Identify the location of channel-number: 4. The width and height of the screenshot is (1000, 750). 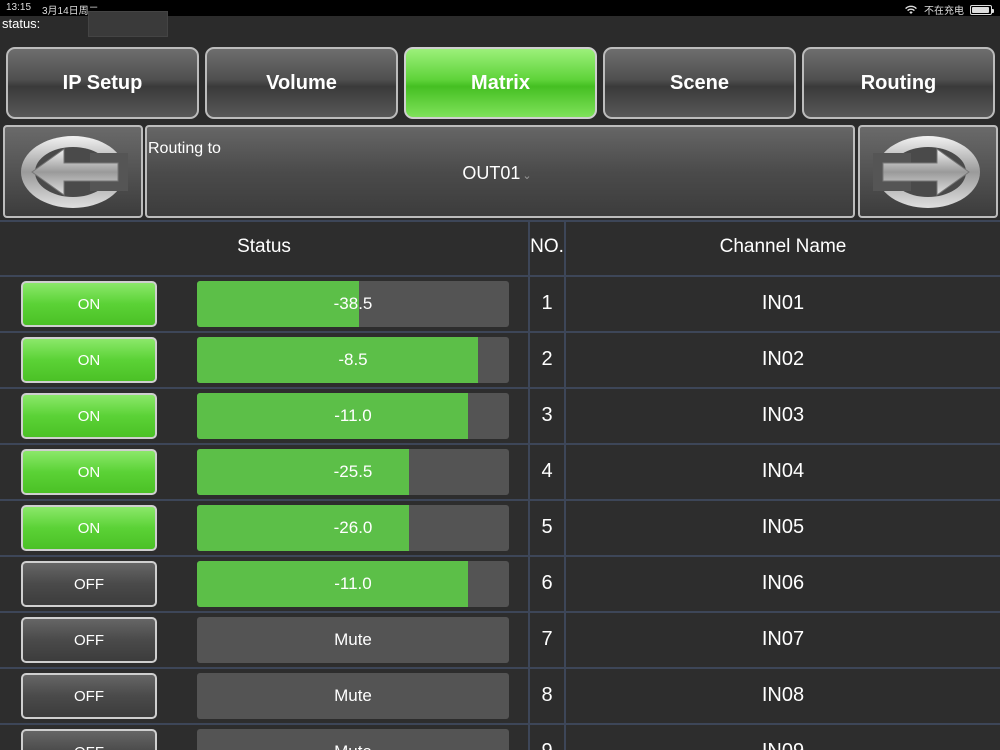
(547, 471).